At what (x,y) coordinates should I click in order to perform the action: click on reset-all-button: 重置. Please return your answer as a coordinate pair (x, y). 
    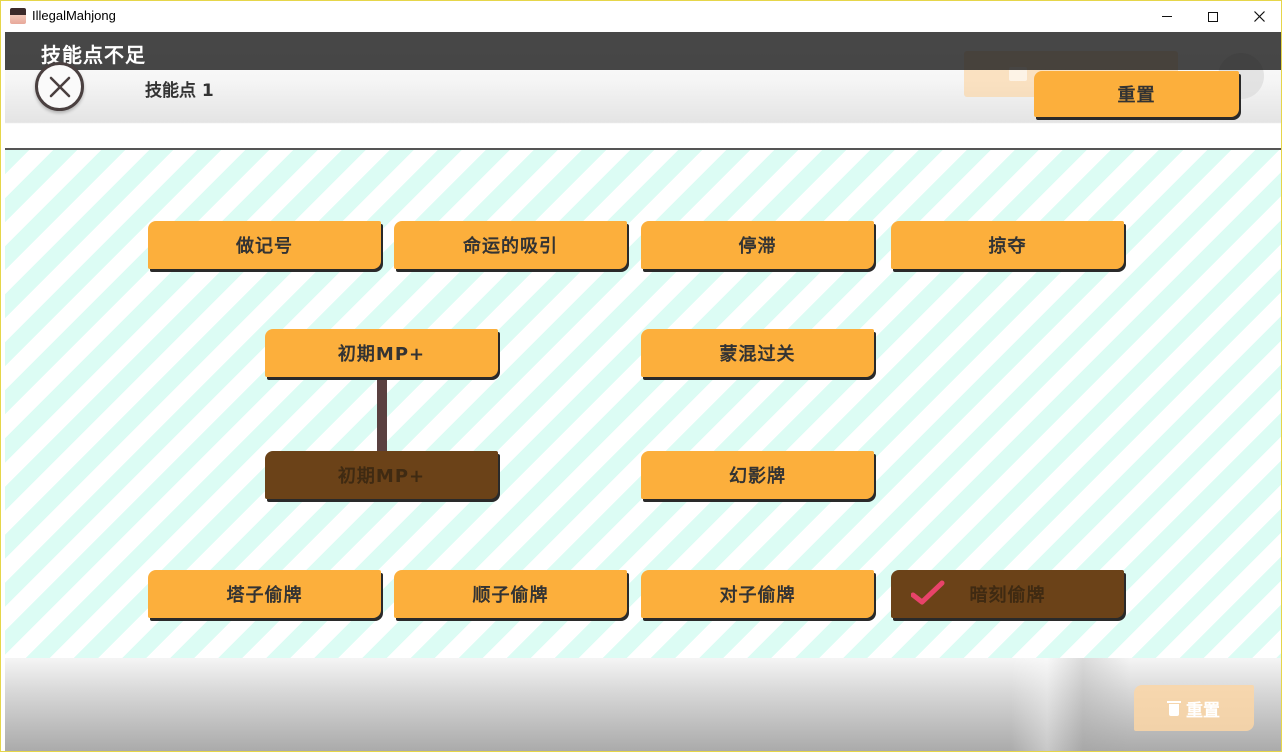
    Looking at the image, I should click on (1194, 708).